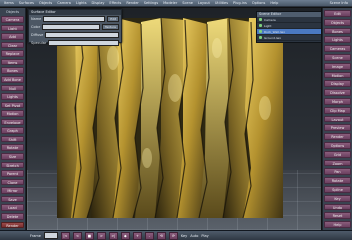 This screenshot has height=240, width=352. Describe the element at coordinates (337, 154) in the screenshot. I see `right-tool-button-16: Grid` at that location.